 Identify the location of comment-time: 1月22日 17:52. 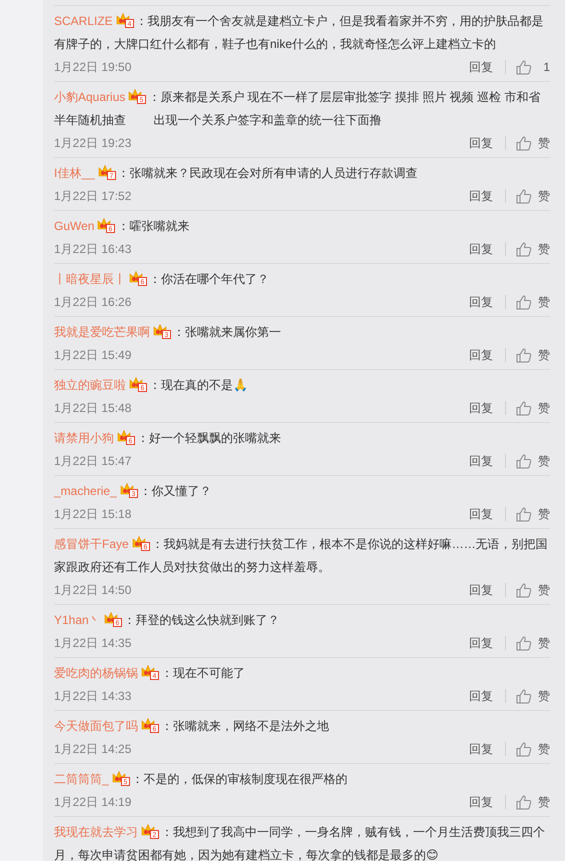
(93, 196).